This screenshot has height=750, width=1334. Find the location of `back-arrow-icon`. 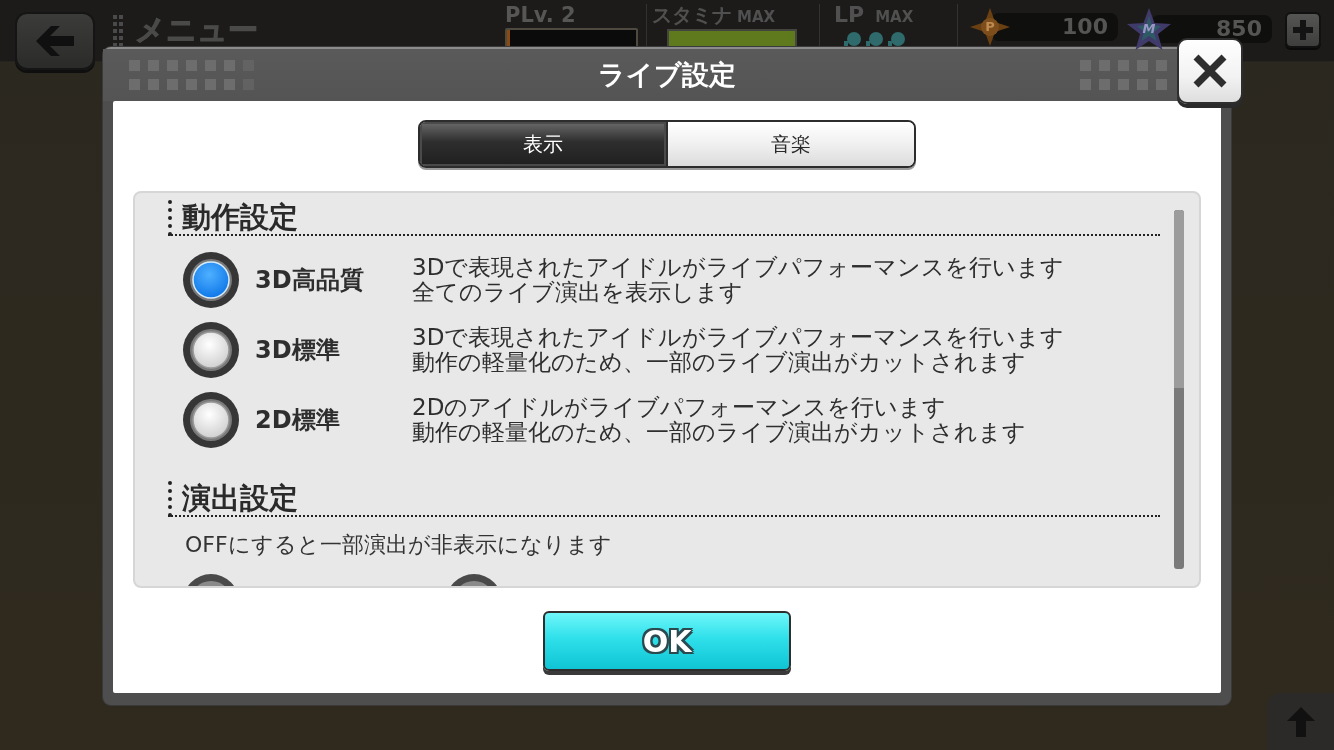

back-arrow-icon is located at coordinates (55, 41).